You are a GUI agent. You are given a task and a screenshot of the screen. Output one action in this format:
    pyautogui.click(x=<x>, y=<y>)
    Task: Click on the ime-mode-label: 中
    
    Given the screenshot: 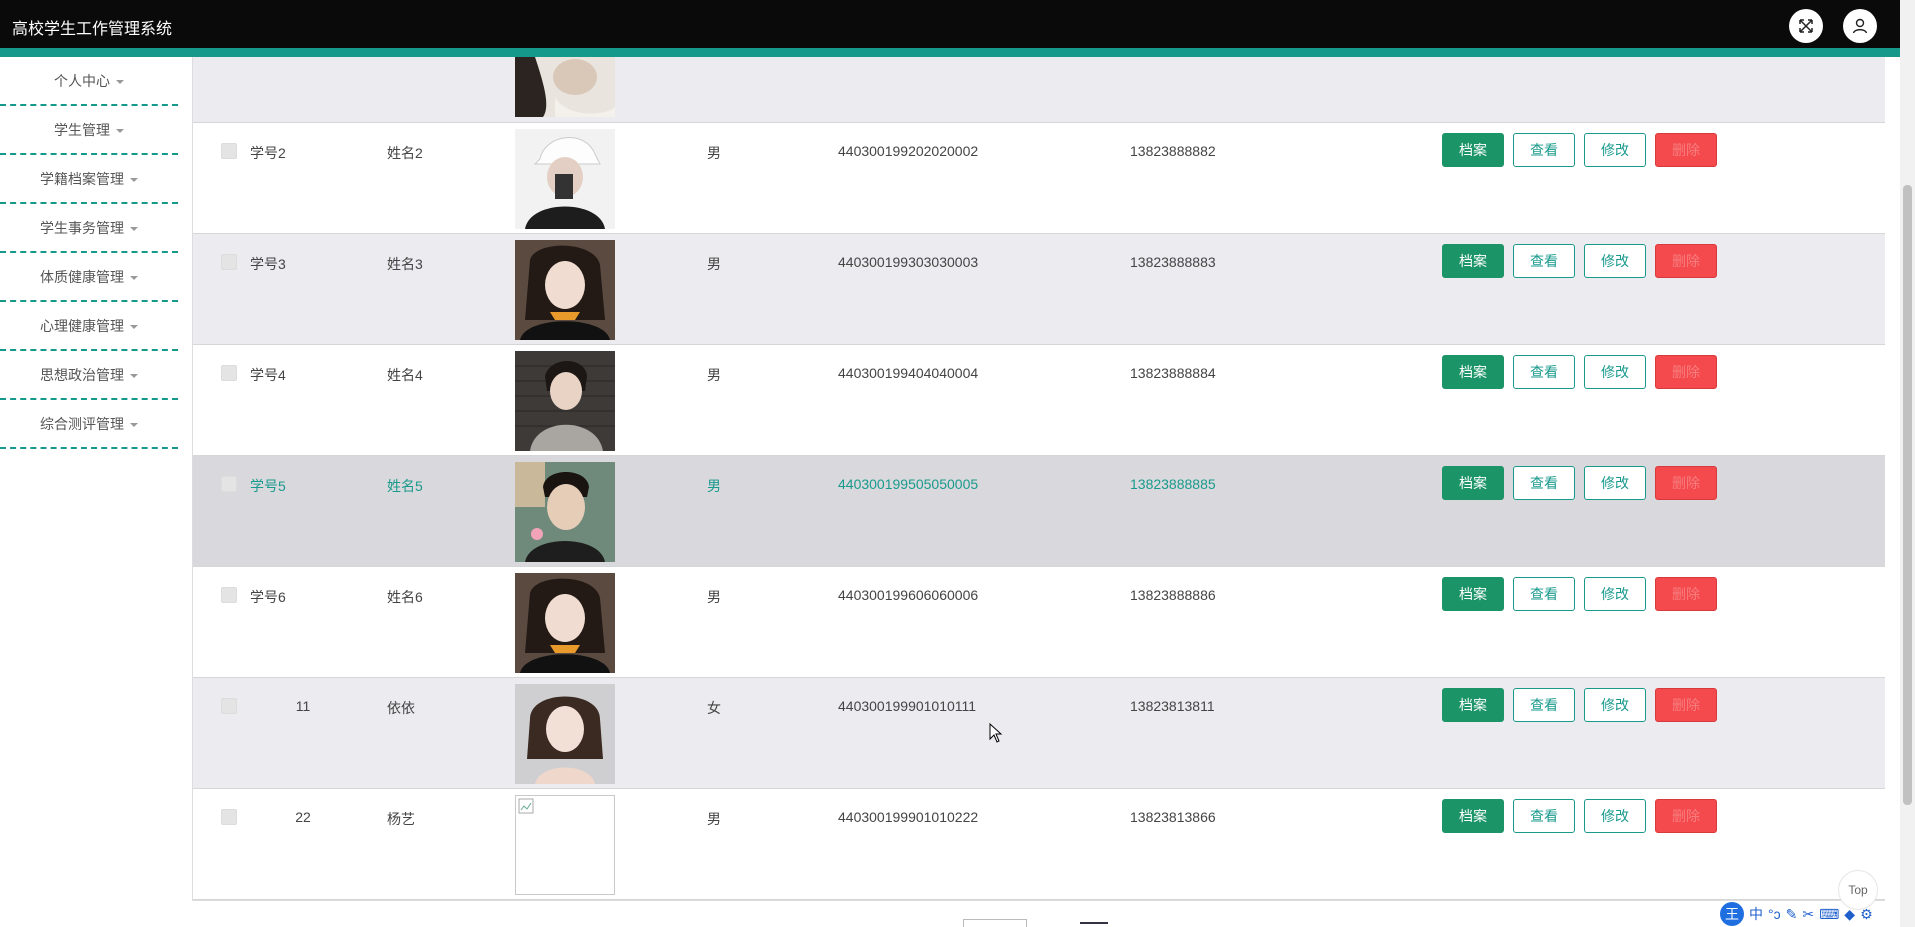 What is the action you would take?
    pyautogui.click(x=1756, y=914)
    